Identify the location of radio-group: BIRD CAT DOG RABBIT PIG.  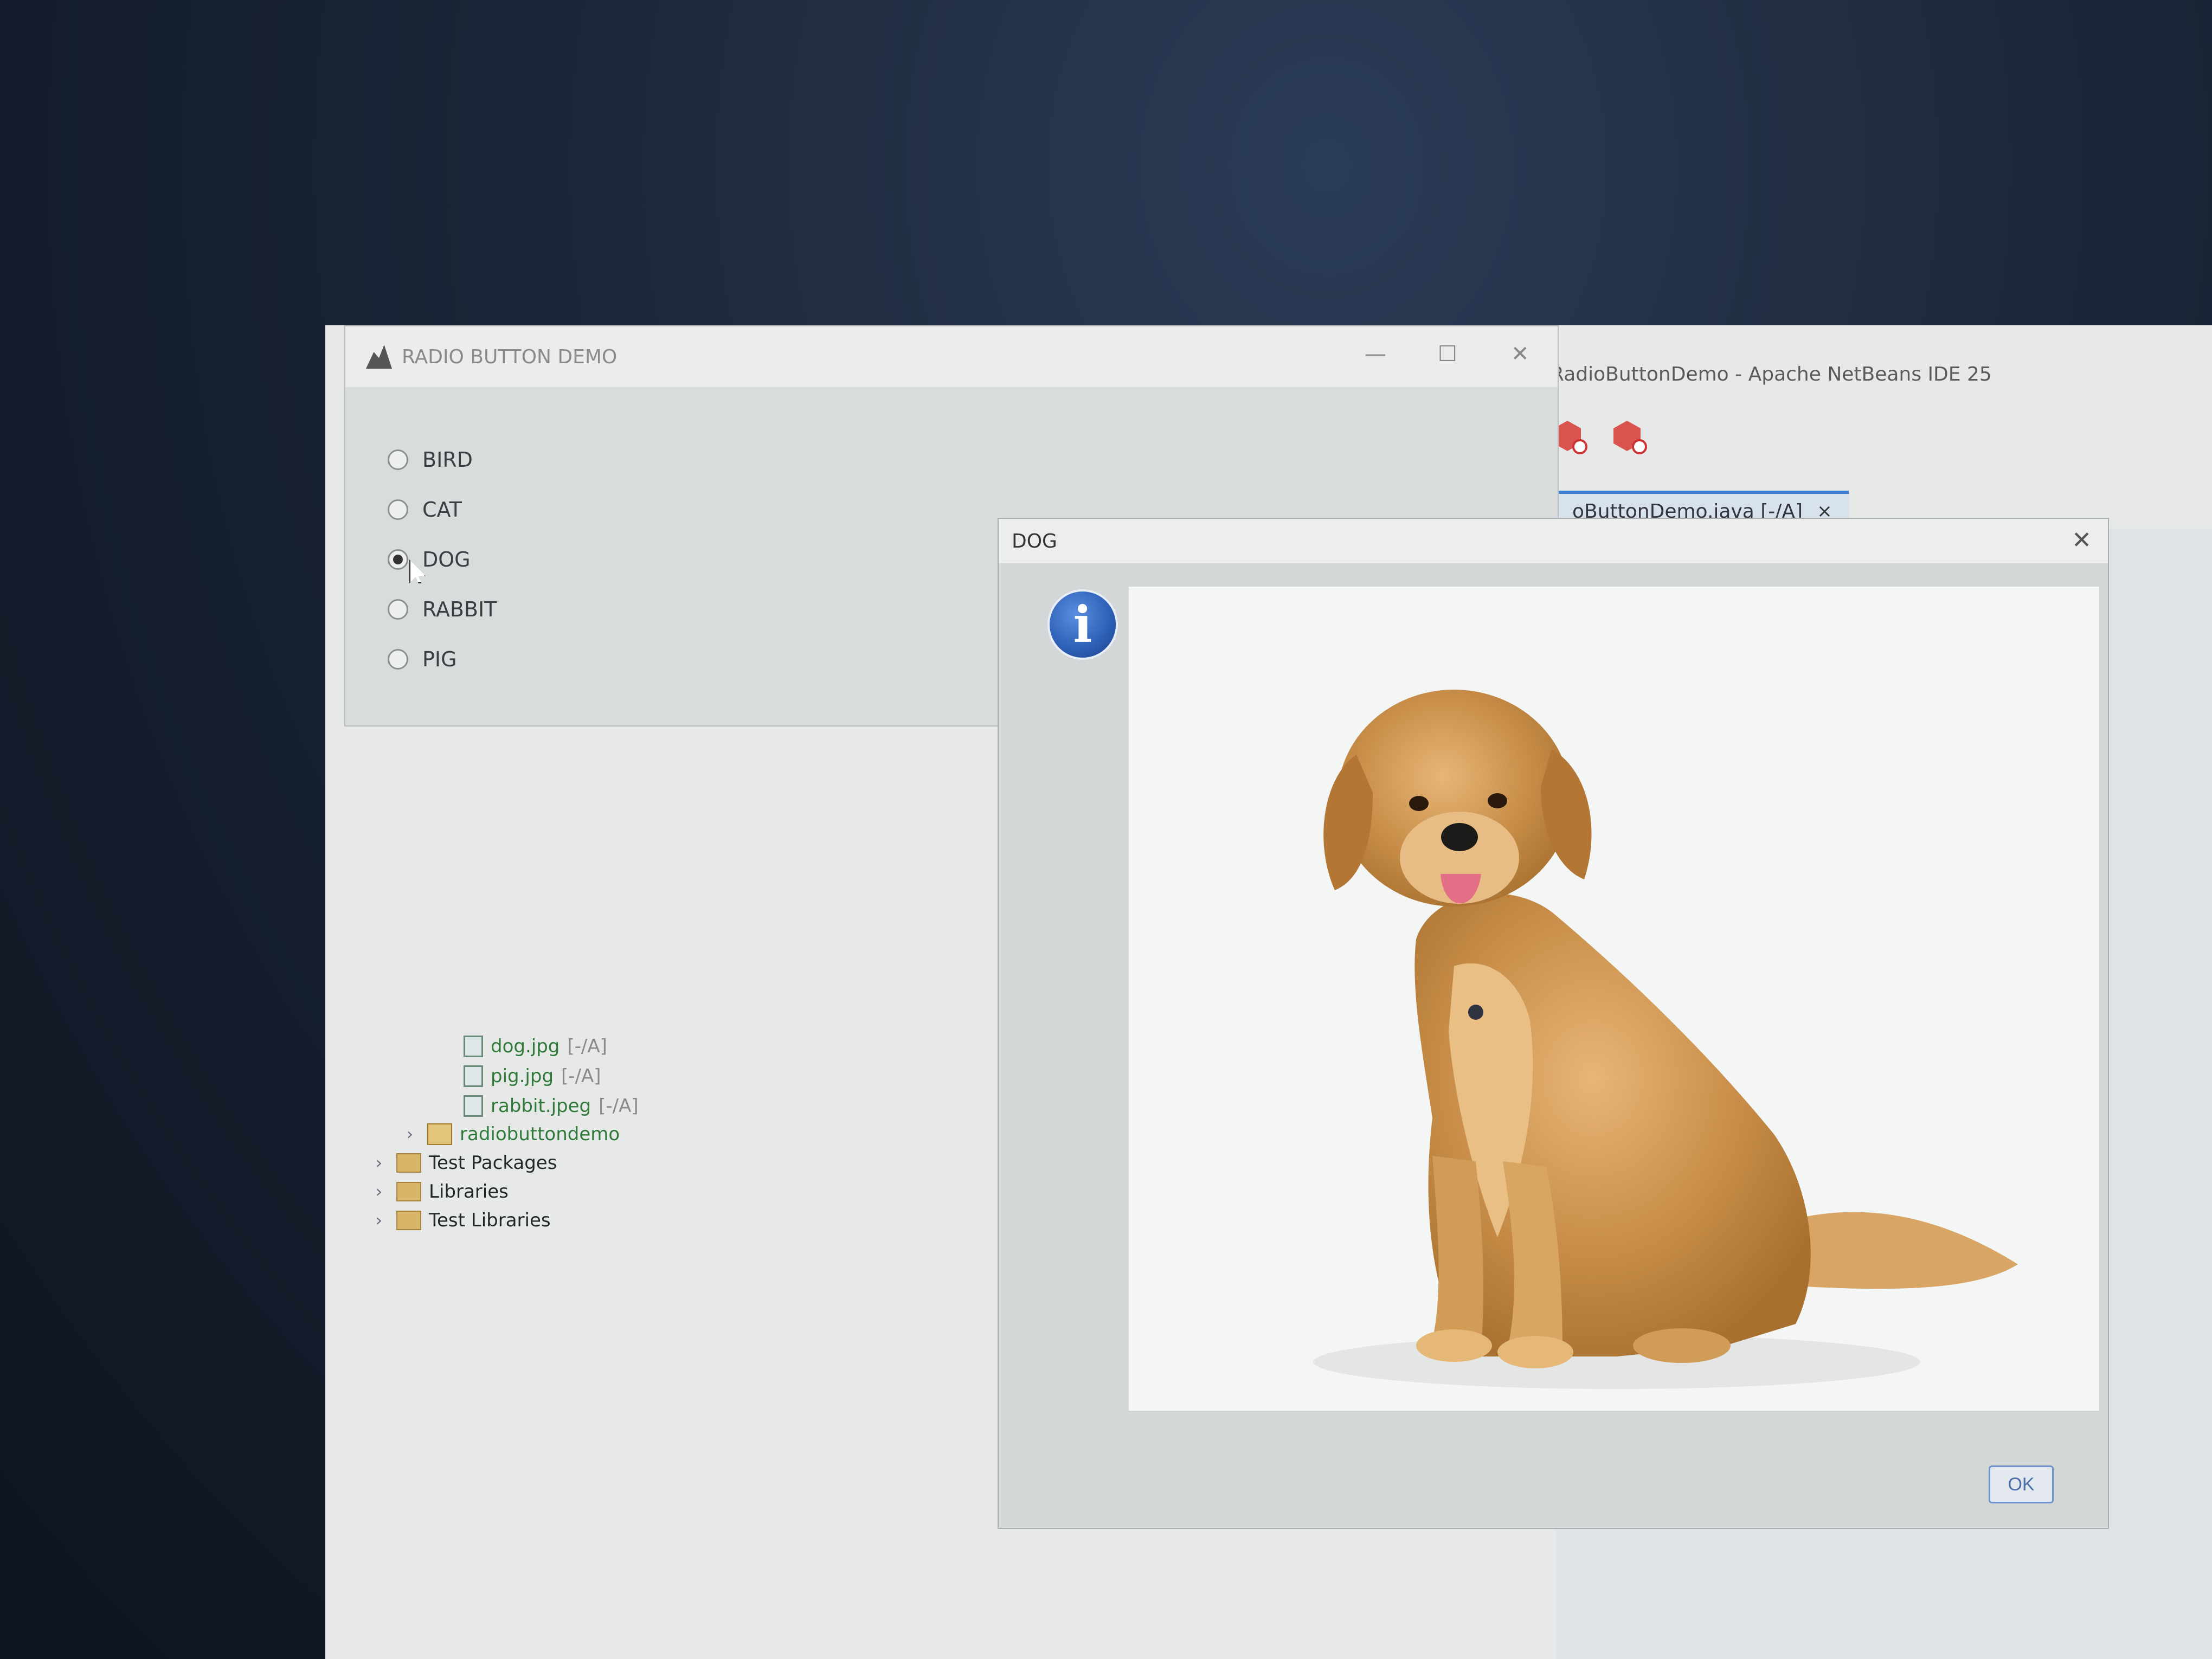
(442, 559).